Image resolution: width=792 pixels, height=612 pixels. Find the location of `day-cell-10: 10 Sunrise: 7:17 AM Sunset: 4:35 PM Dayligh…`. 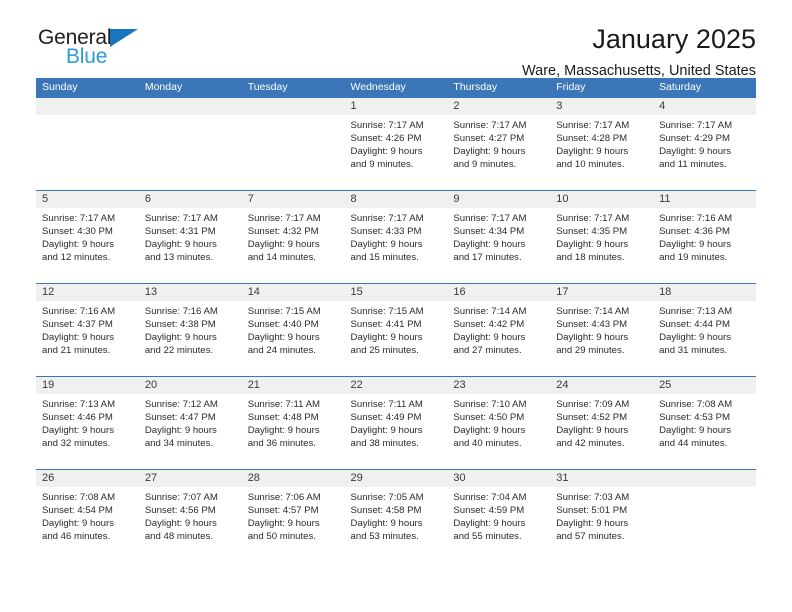

day-cell-10: 10 Sunrise: 7:17 AM Sunset: 4:35 PM Dayligh… is located at coordinates (602, 237).